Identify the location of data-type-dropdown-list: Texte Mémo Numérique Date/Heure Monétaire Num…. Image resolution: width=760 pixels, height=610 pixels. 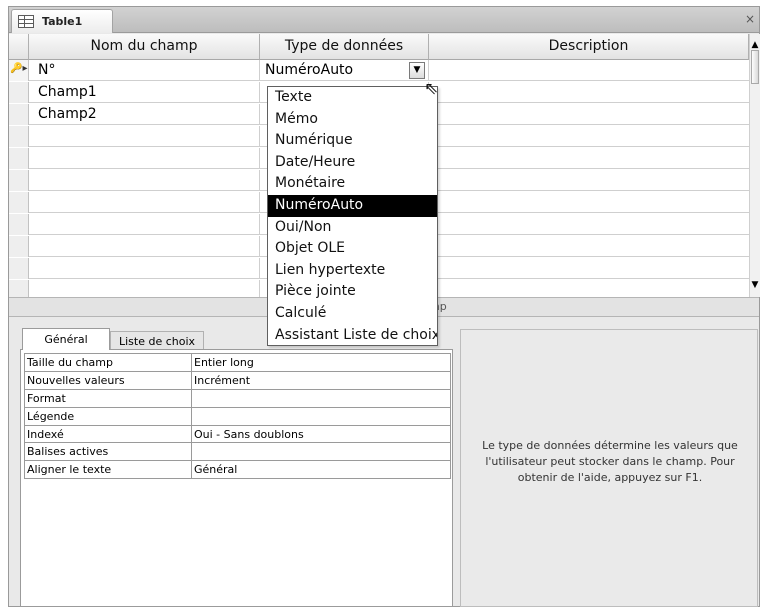
(352, 216).